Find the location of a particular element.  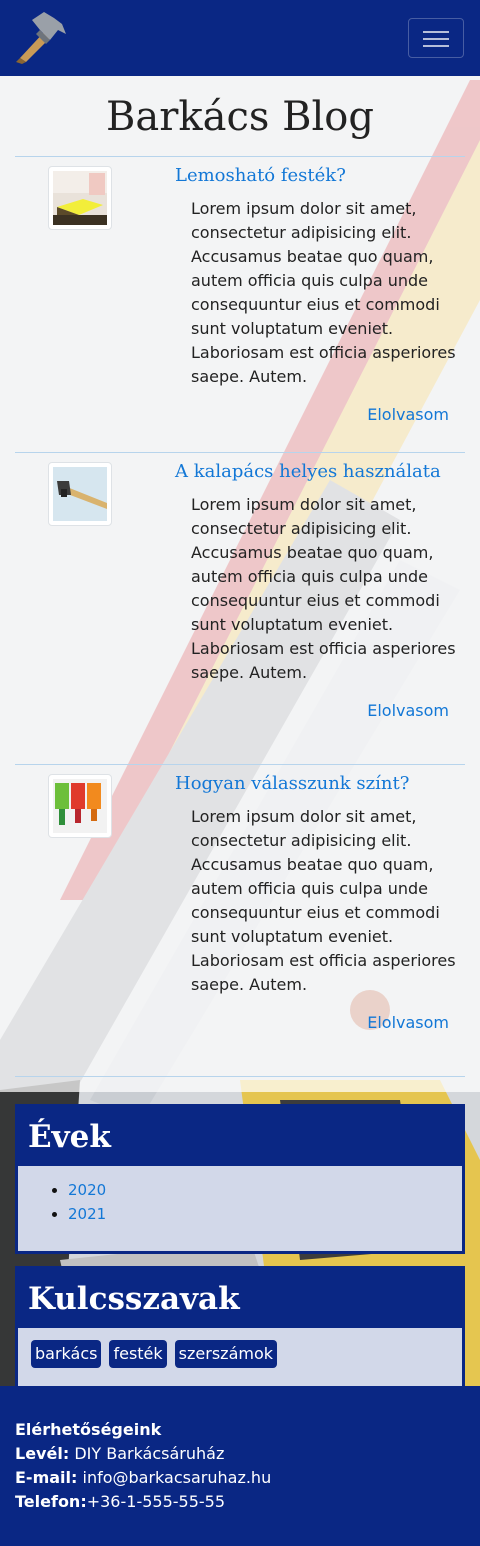

keywords-card: Kulcsszavak barkács festék szerszámok is located at coordinates (240, 1326).